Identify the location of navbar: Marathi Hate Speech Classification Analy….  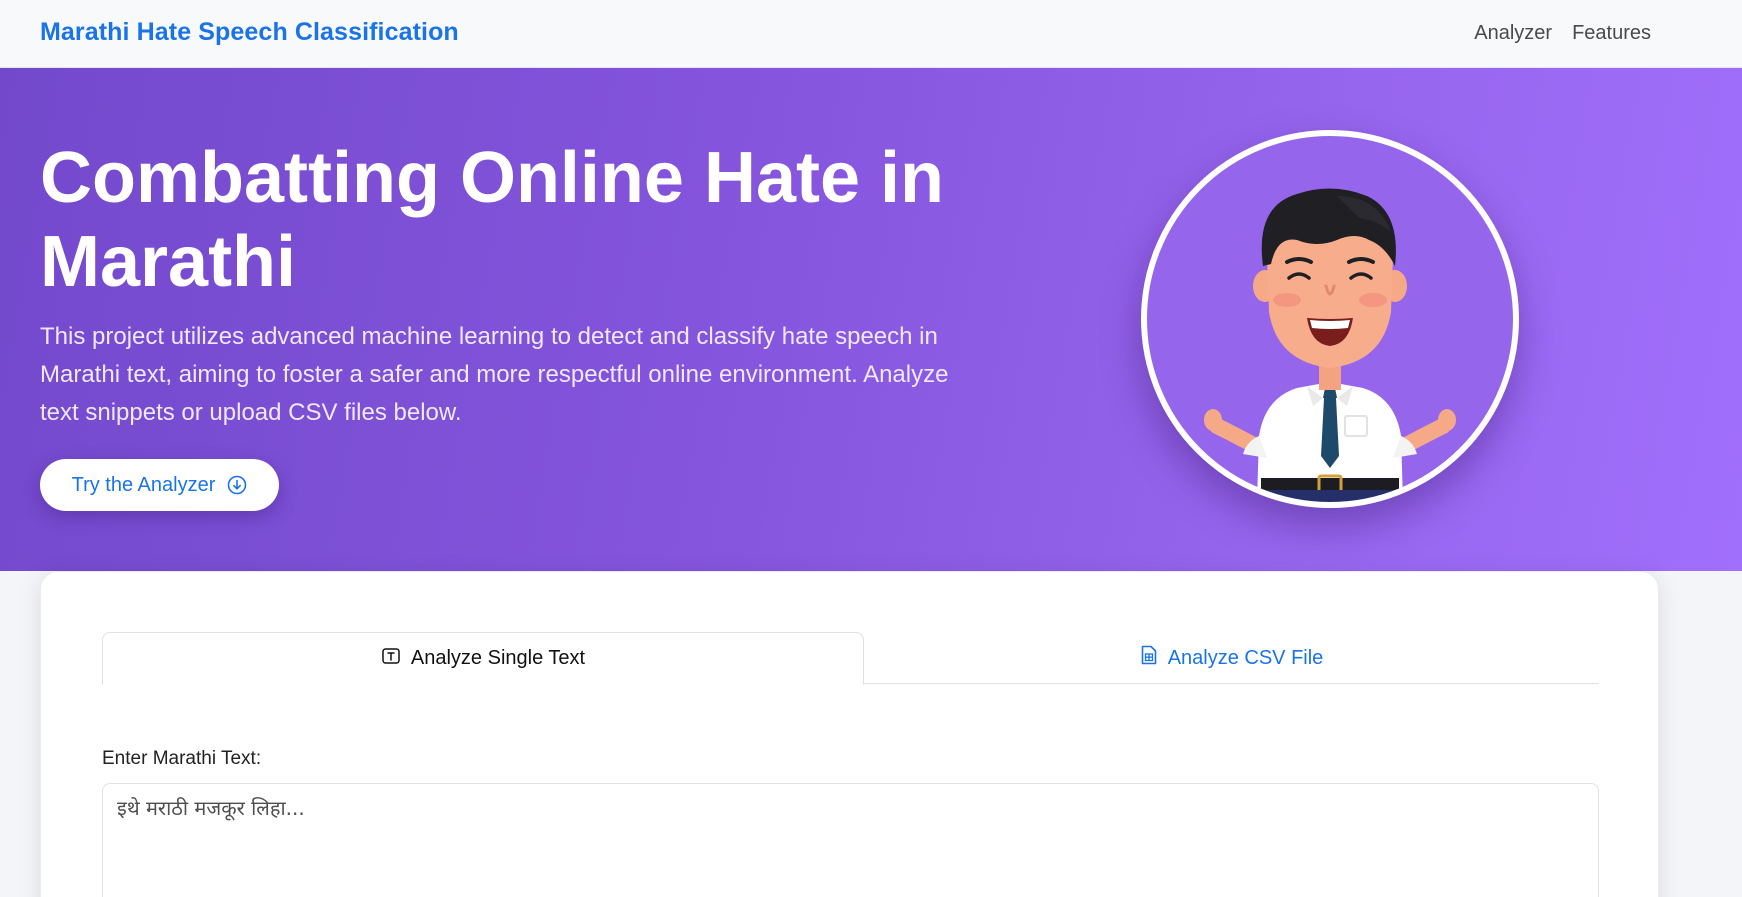
(871, 34).